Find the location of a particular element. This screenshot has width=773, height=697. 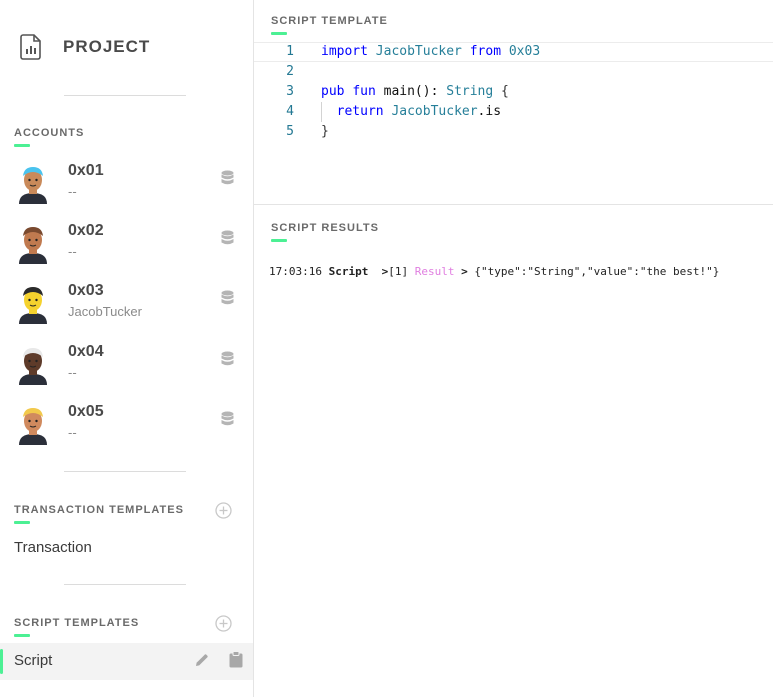

document-chart-icon is located at coordinates (30, 47).